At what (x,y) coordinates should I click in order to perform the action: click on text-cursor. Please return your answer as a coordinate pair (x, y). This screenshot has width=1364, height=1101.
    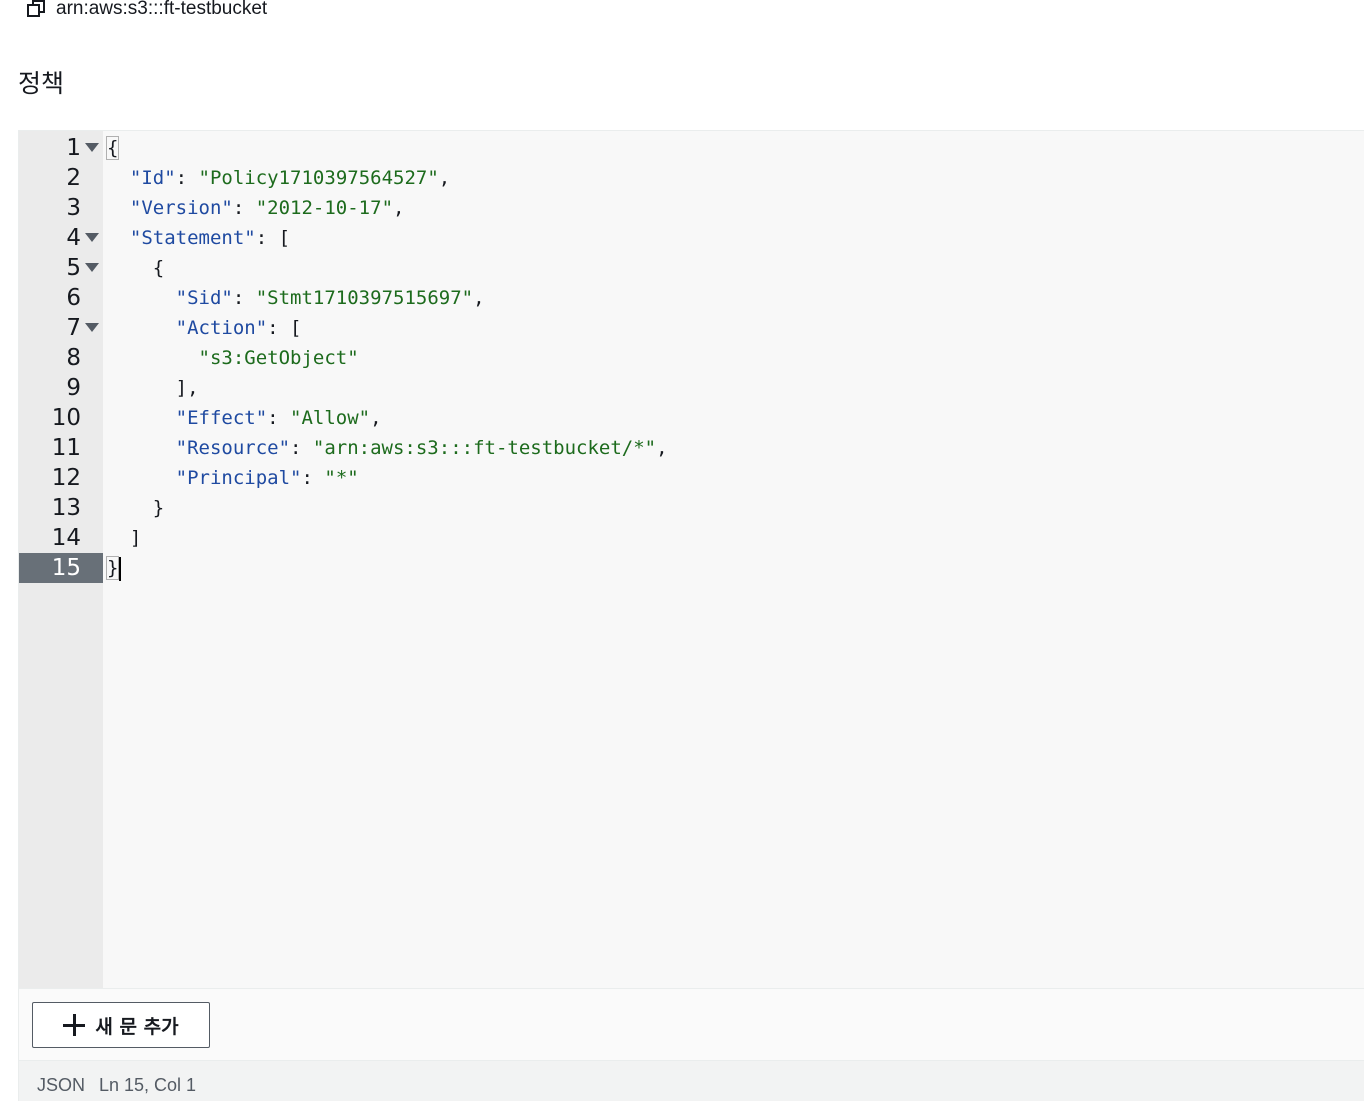
    Looking at the image, I should click on (120, 568).